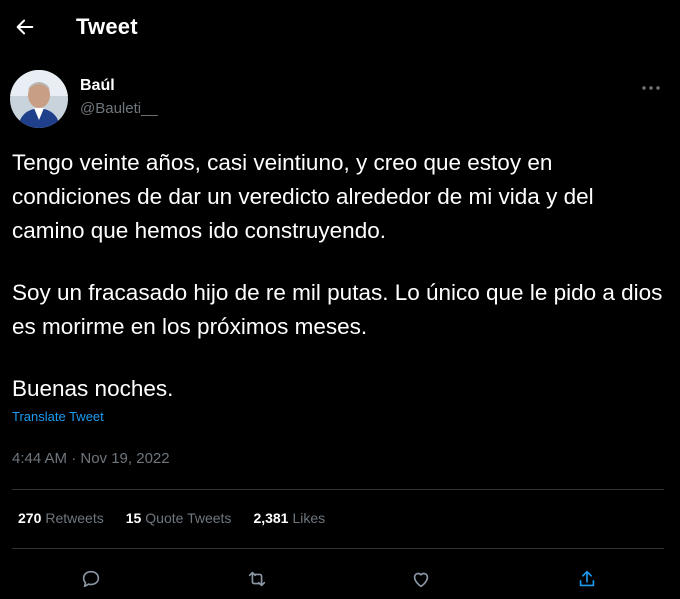  I want to click on retweet-button, so click(257, 579).